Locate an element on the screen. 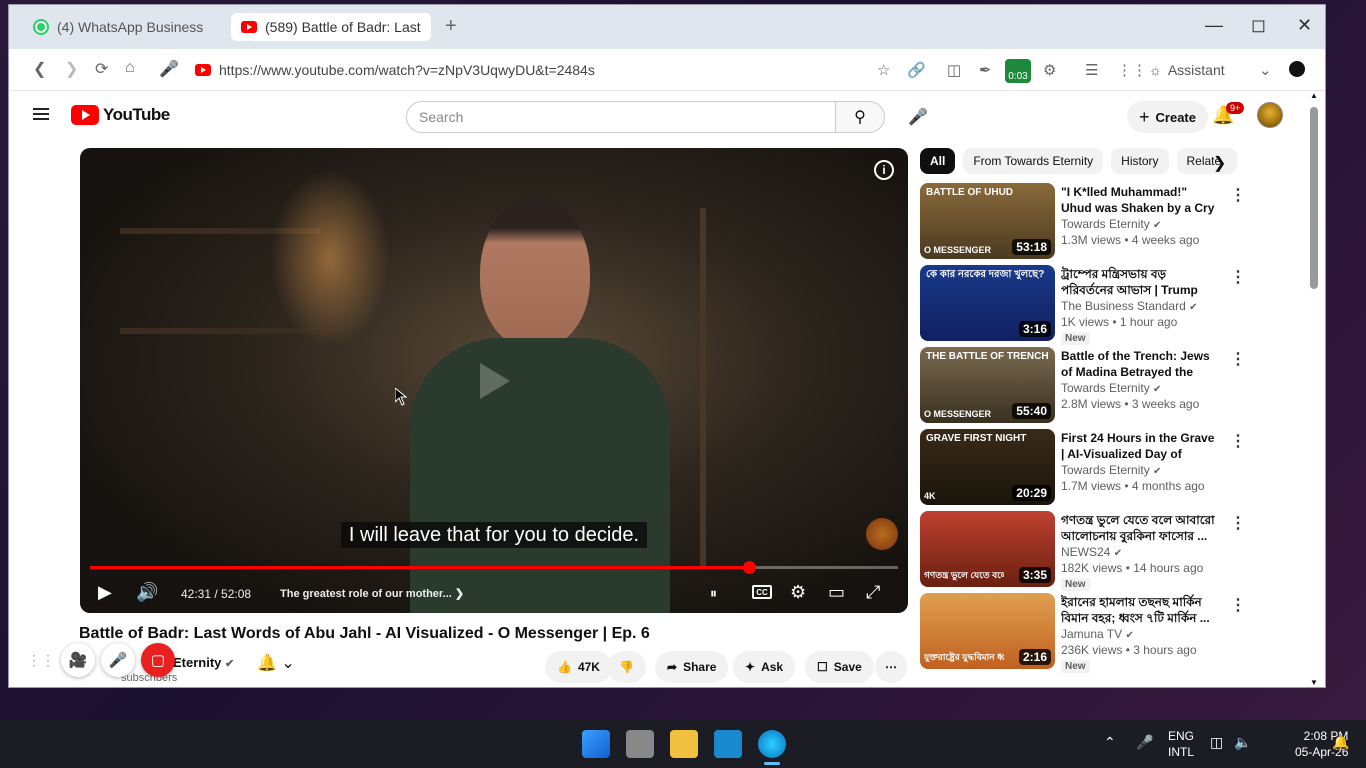  task-view-icon is located at coordinates (640, 744).